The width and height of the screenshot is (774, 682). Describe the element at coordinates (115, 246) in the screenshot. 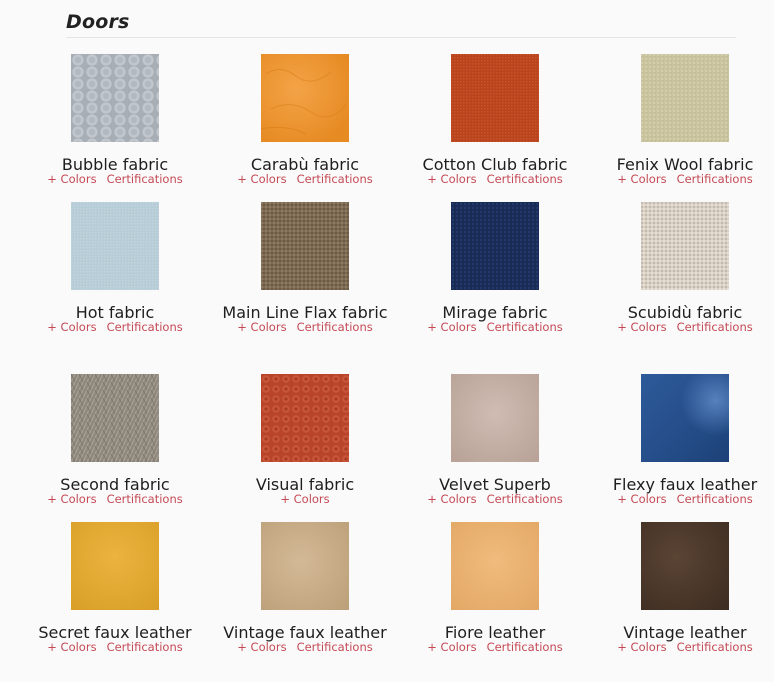

I see `hot-fabric-swatch` at that location.